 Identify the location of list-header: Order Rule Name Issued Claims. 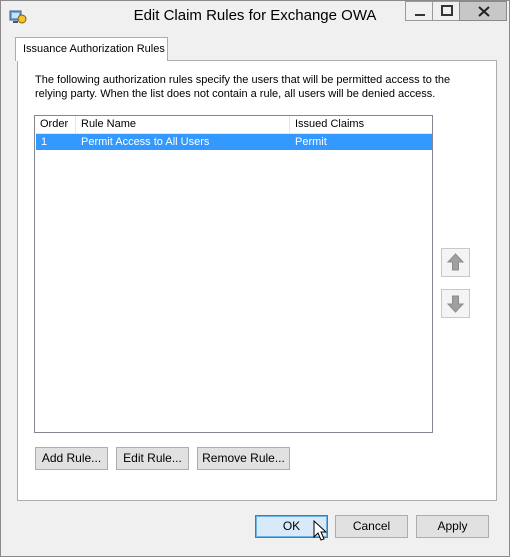
(233, 125).